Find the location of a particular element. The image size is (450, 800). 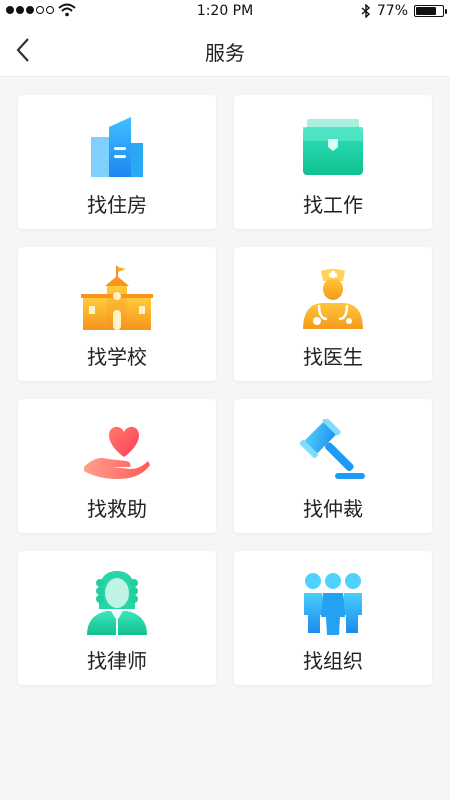

service-label: 找救助 is located at coordinates (117, 509).